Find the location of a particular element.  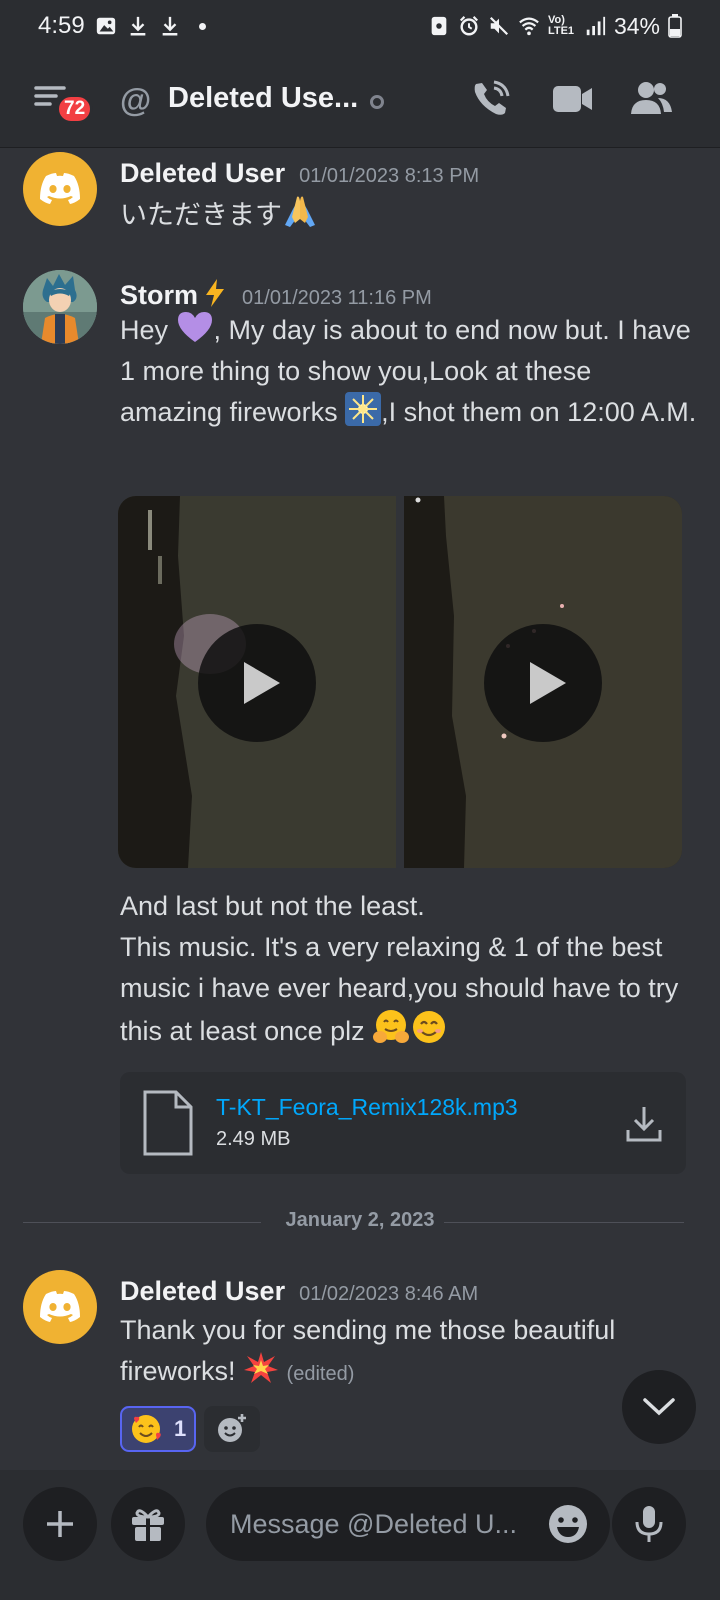

status-time: 4:59 is located at coordinates (61, 25).